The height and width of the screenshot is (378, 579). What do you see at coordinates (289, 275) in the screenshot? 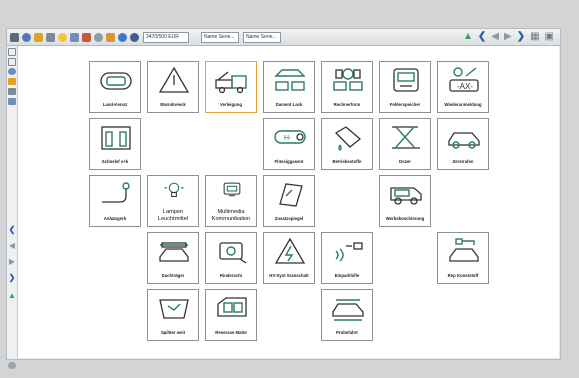
I see `tile-label: HV-Syst Sranschalt` at bounding box center [289, 275].